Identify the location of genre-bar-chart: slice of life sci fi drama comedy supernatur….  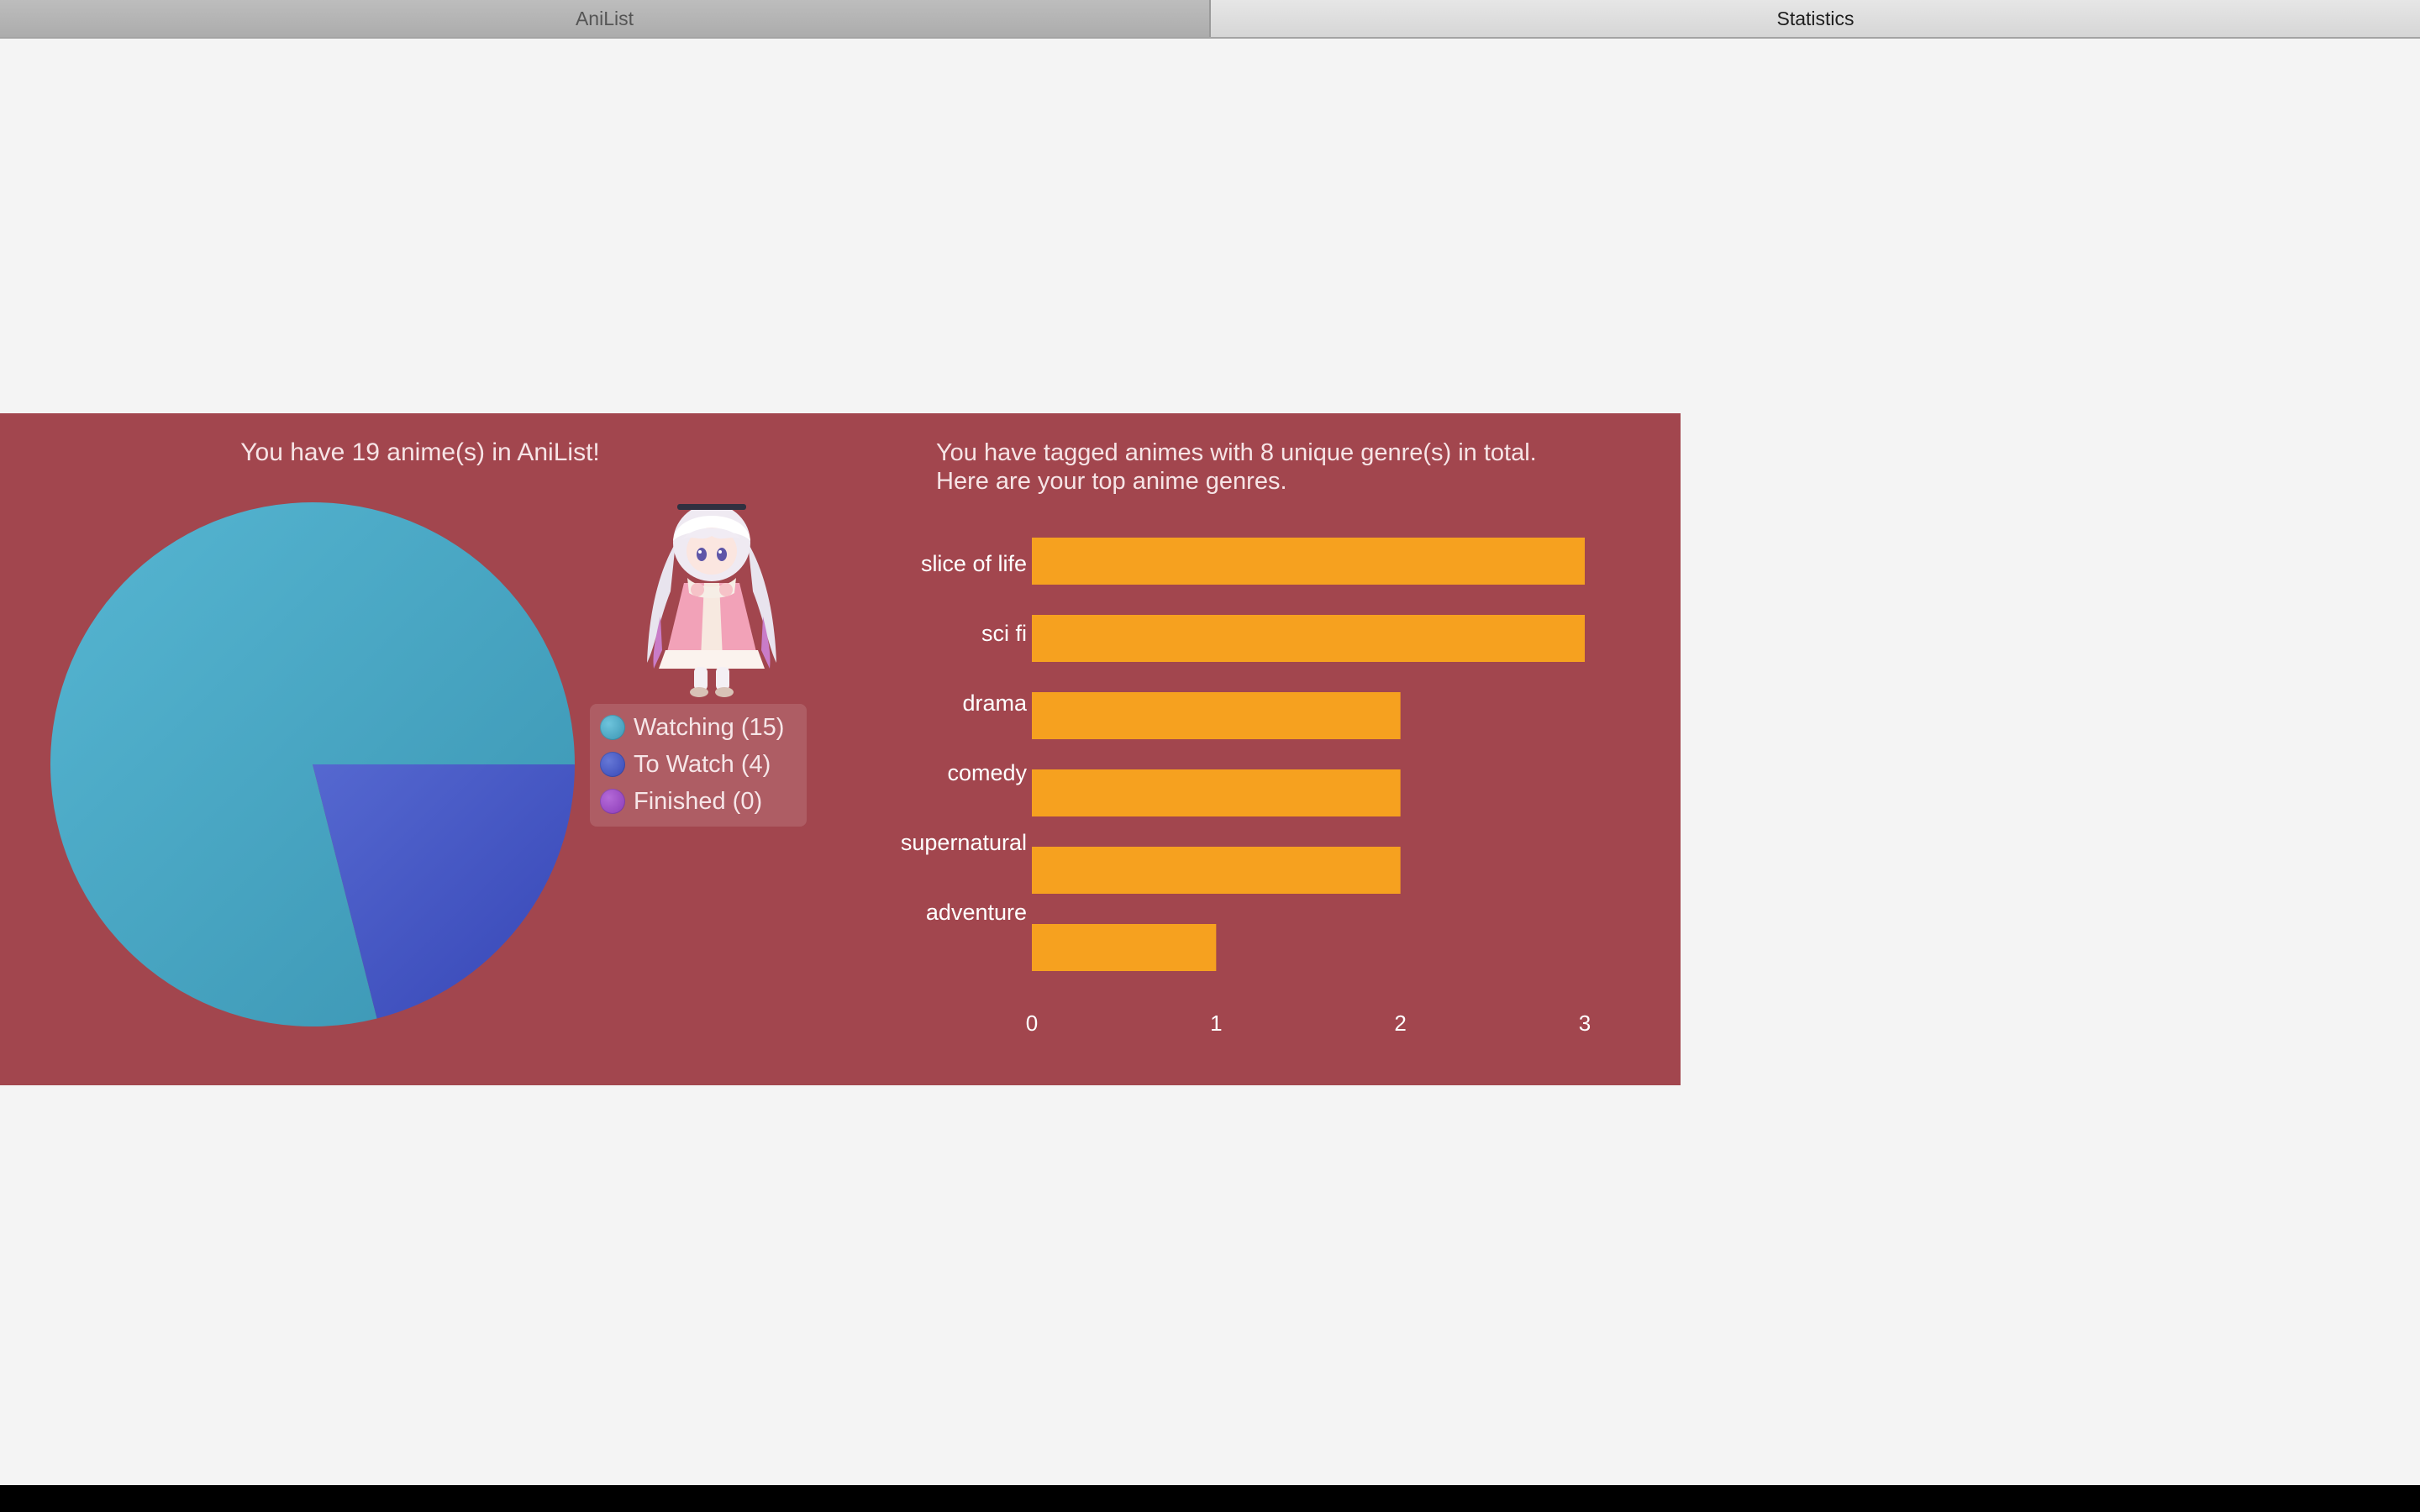
(1246, 787).